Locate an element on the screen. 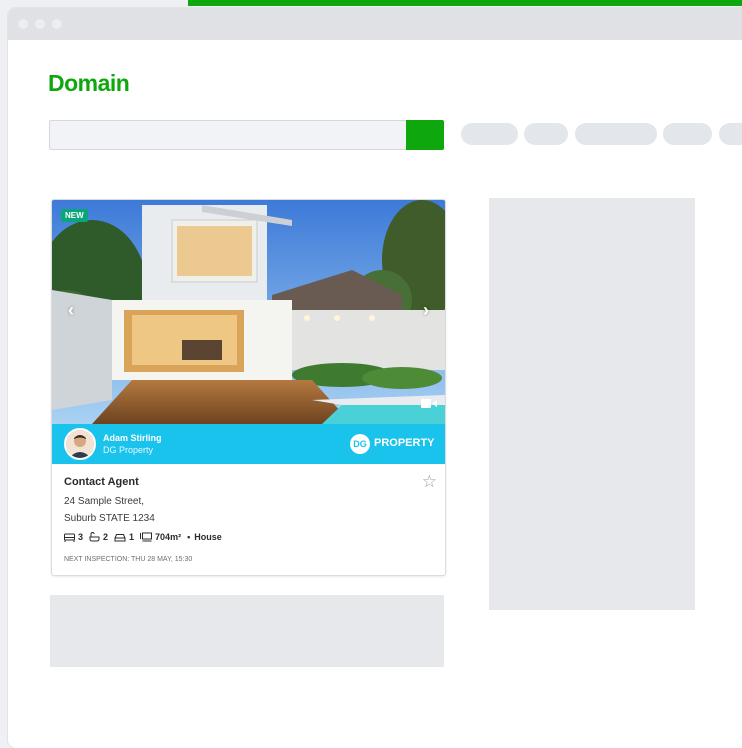 The height and width of the screenshot is (748, 742). search-input is located at coordinates (228, 135).